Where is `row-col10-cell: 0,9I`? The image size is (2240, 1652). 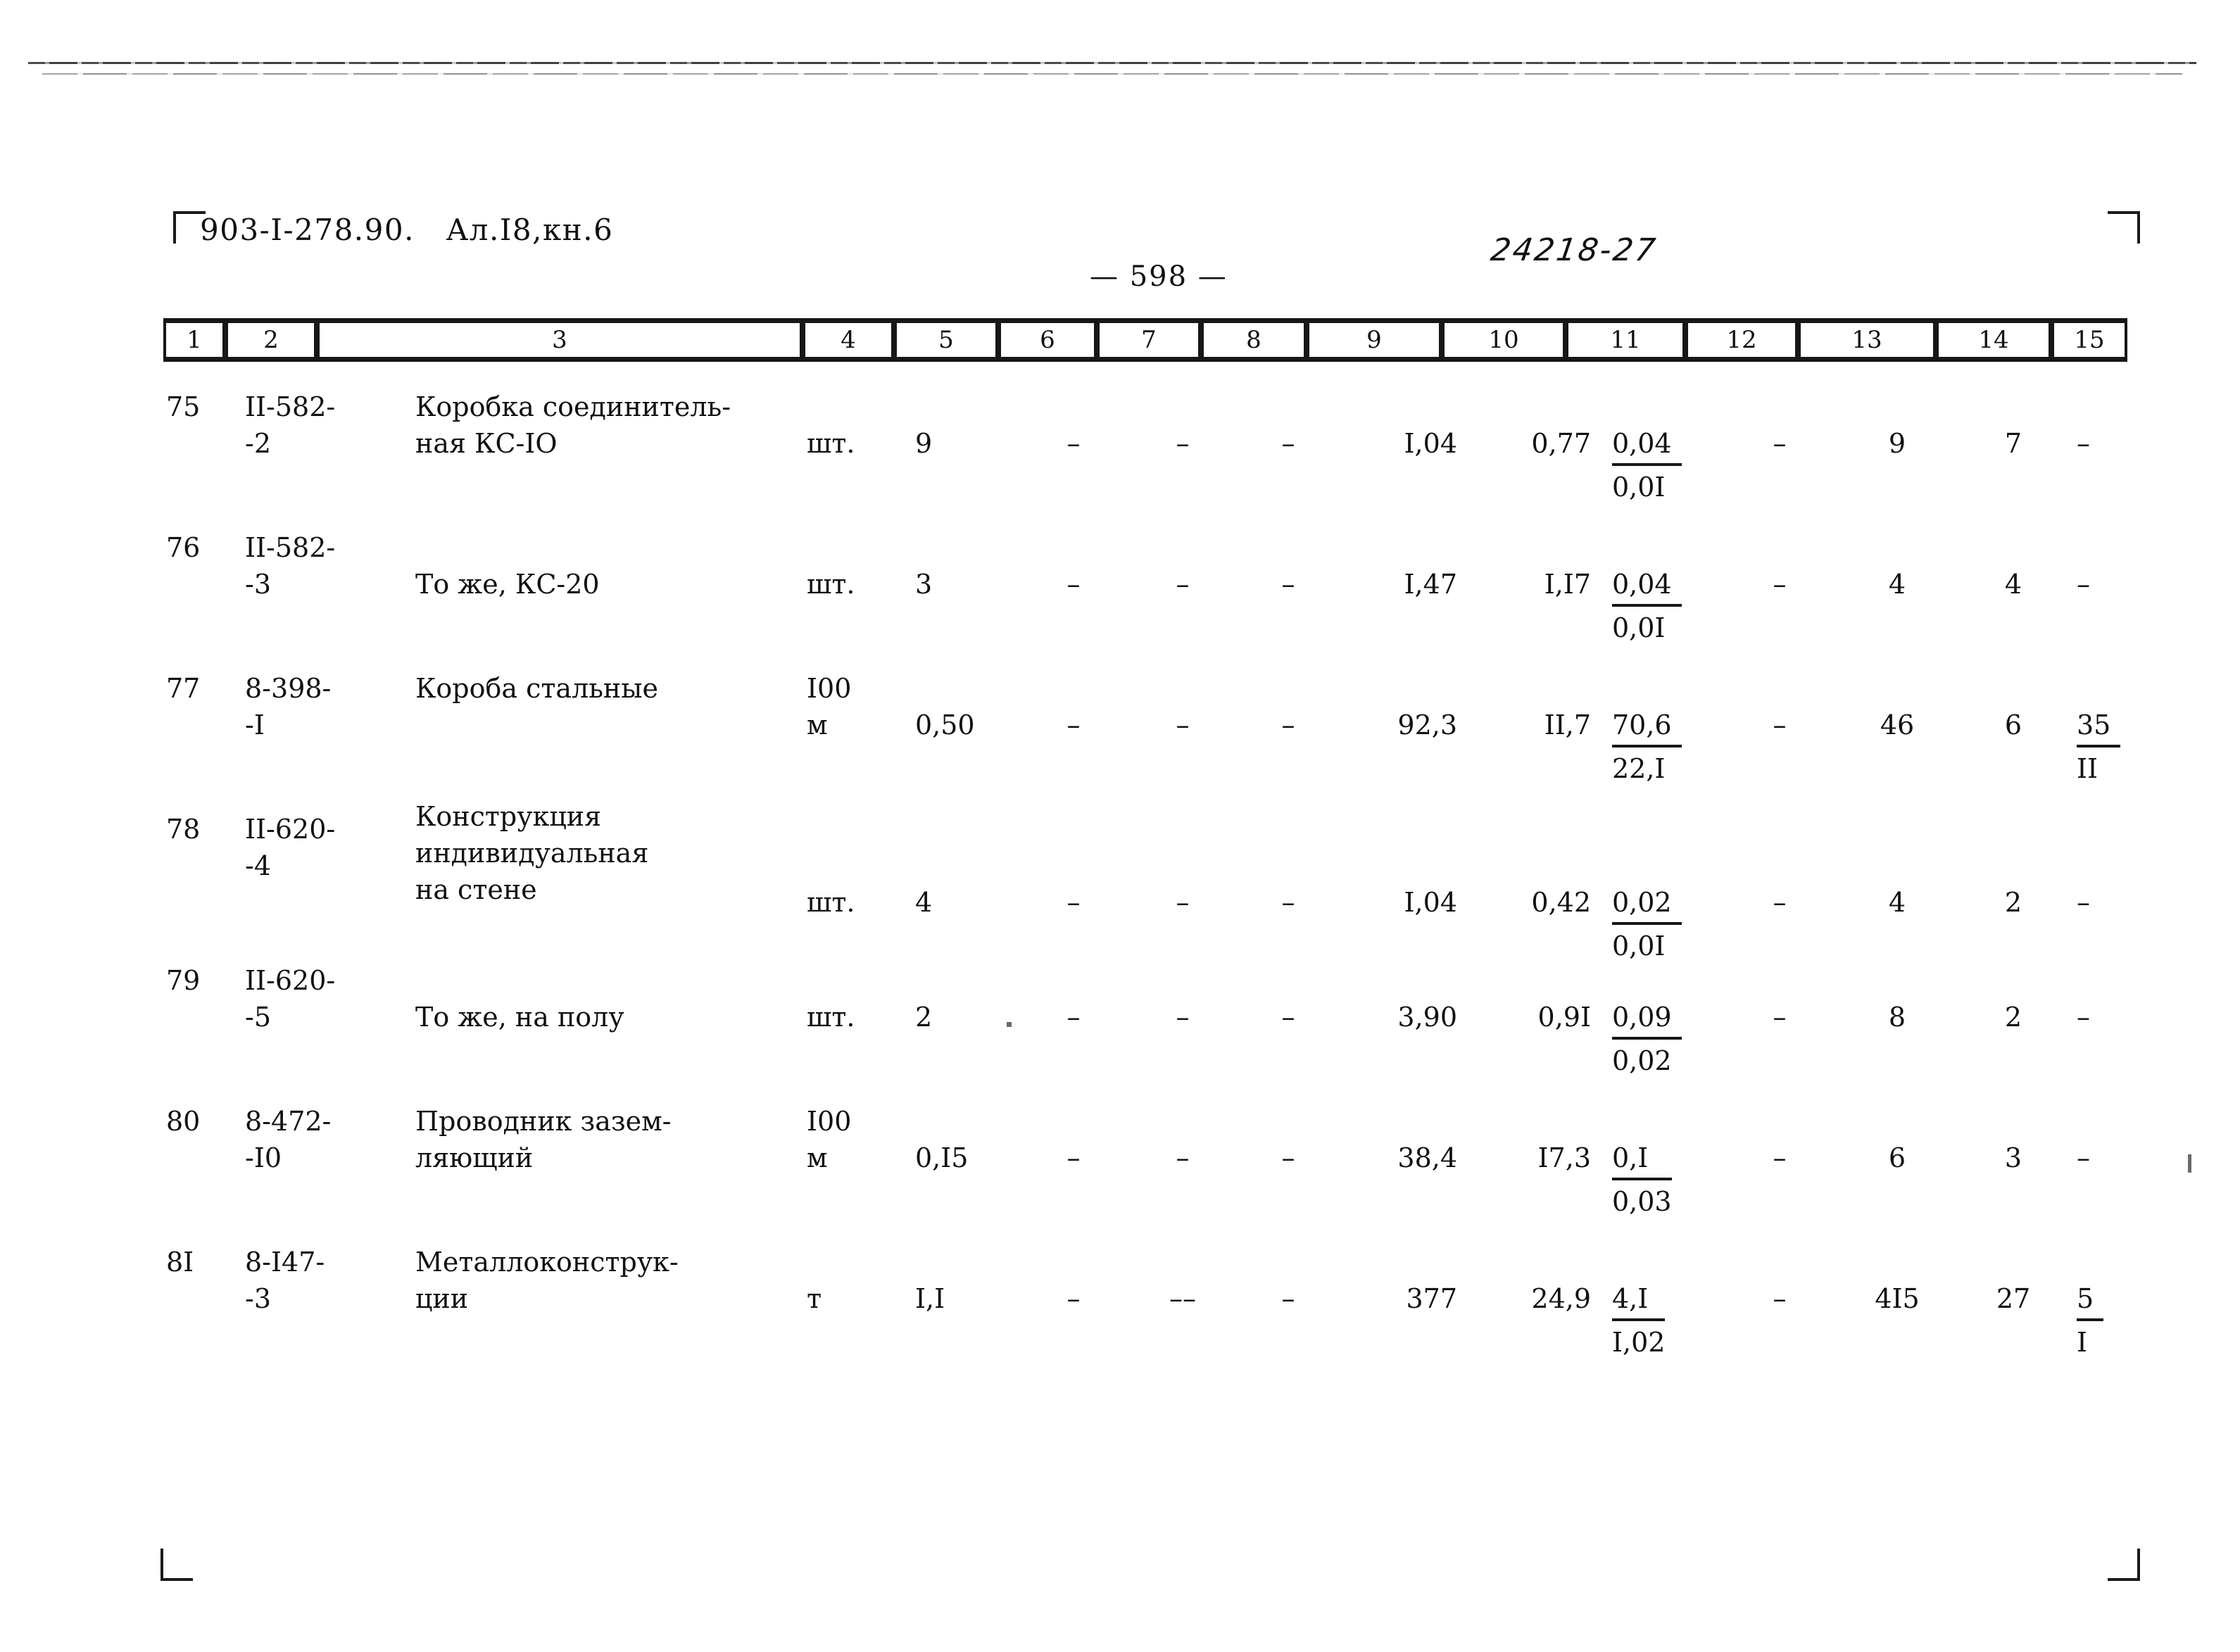
row-col10-cell: 0,9I is located at coordinates (1564, 1017).